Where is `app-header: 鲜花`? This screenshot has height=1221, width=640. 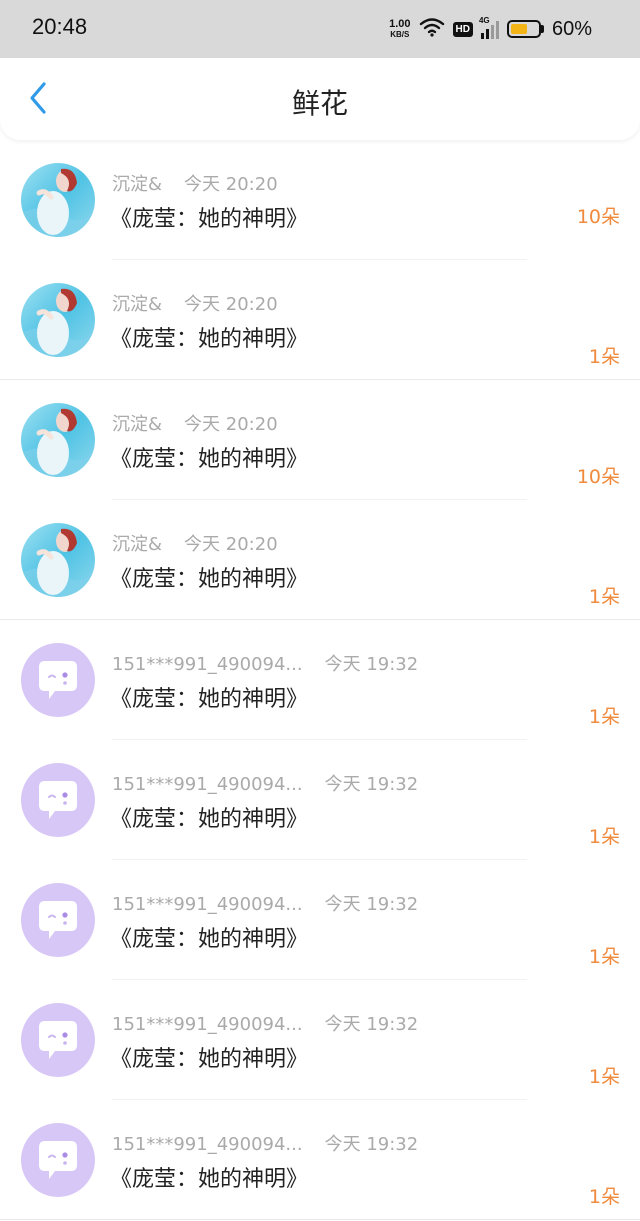 app-header: 鲜花 is located at coordinates (320, 99).